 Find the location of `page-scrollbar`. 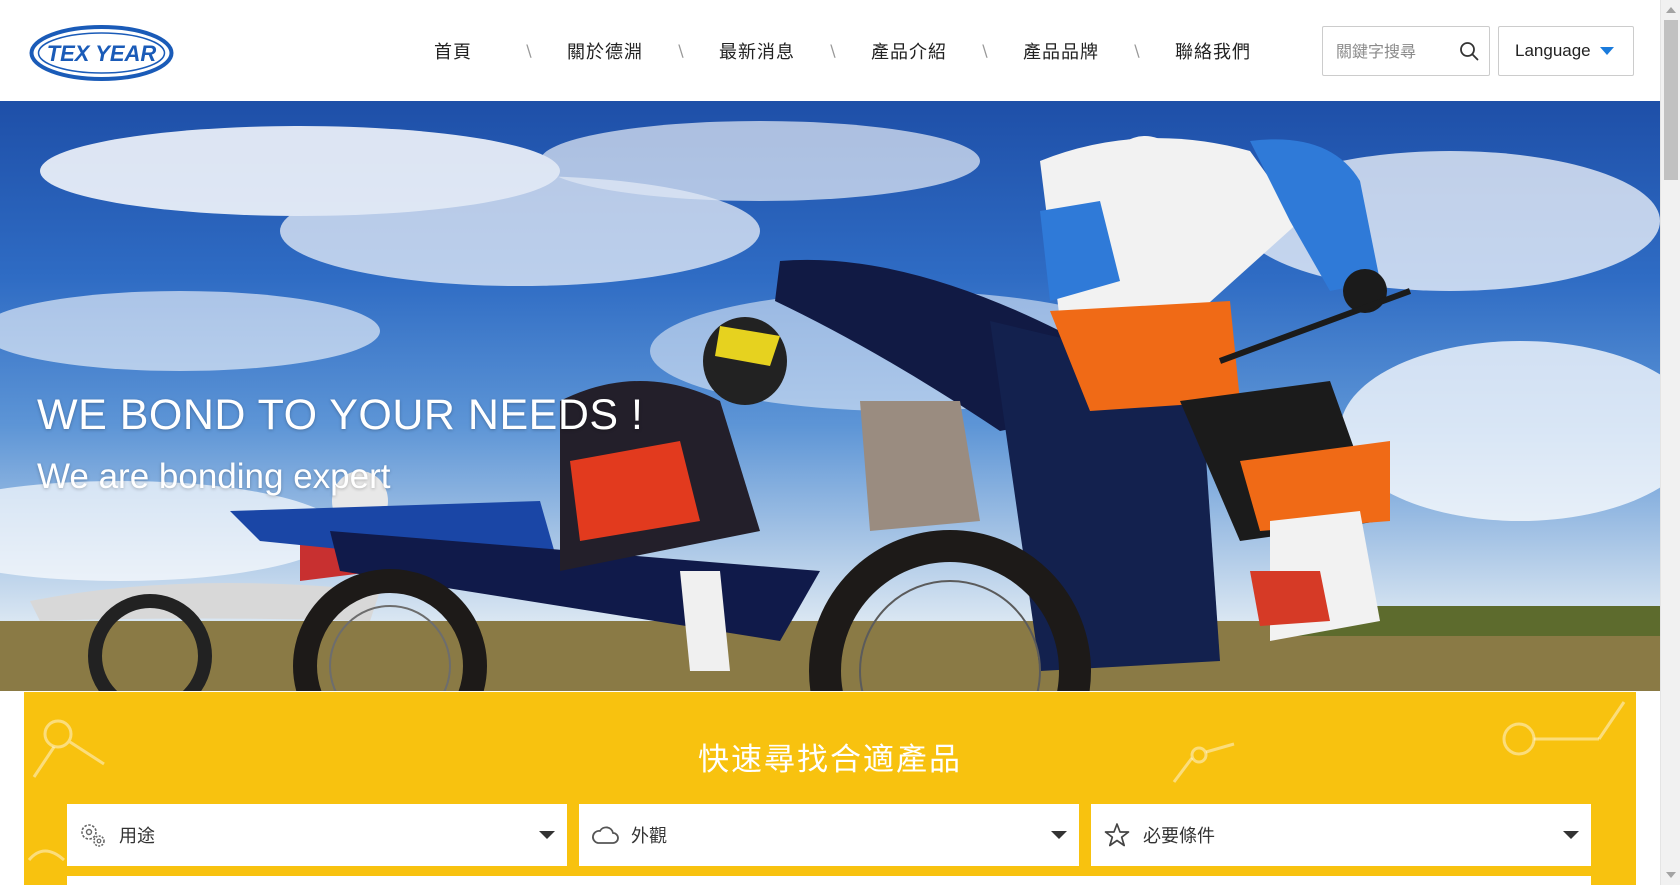

page-scrollbar is located at coordinates (1670, 442).